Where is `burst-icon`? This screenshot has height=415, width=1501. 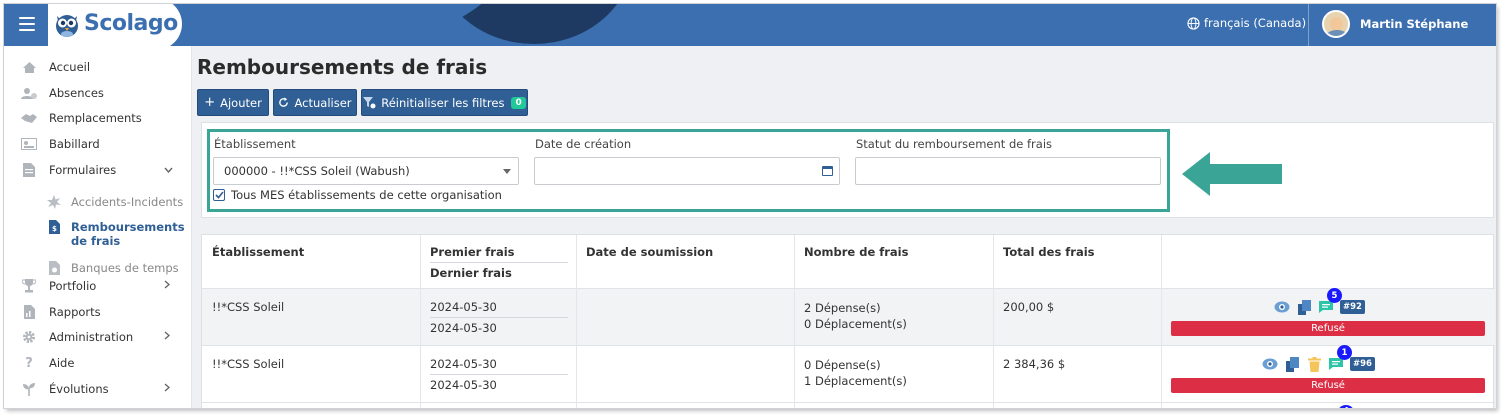 burst-icon is located at coordinates (54, 202).